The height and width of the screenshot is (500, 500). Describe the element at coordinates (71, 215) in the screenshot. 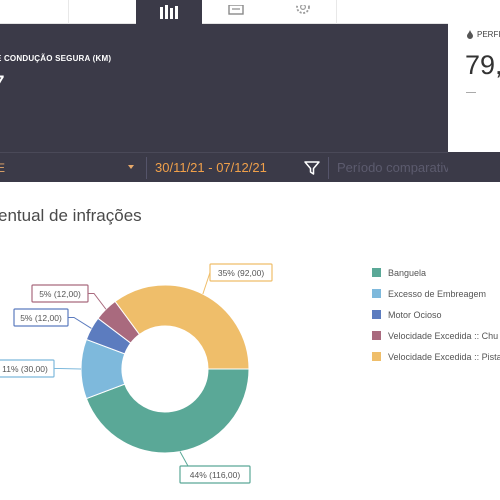

I see `panel-title: entual de infrações` at that location.